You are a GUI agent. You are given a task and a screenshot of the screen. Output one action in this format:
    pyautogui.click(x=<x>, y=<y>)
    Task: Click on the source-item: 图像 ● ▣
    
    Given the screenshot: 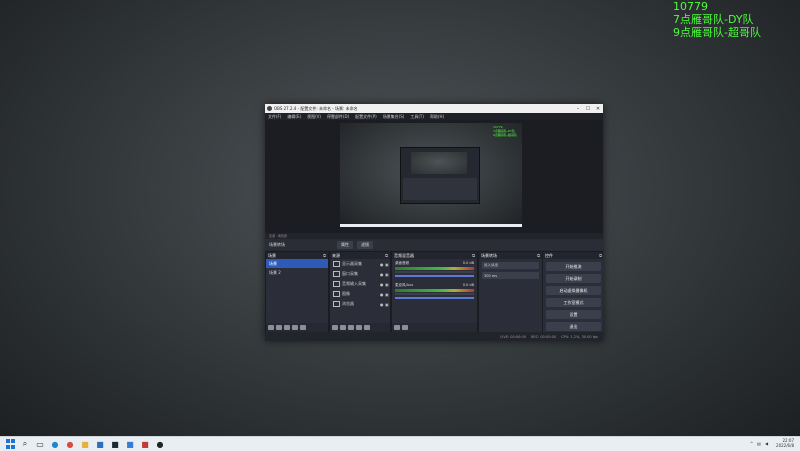 What is the action you would take?
    pyautogui.click(x=360, y=294)
    